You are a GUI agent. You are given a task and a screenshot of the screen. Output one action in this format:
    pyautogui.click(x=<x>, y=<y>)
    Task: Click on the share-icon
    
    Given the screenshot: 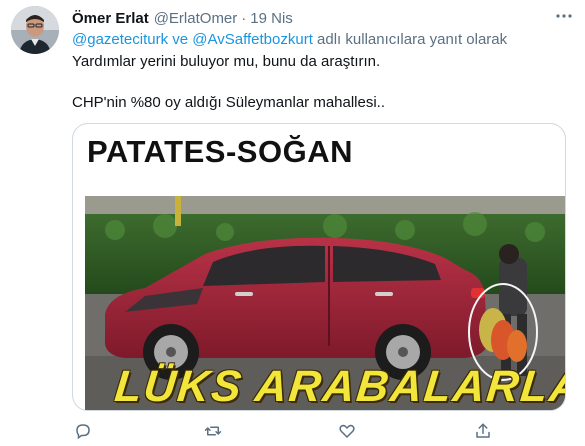 What is the action you would take?
    pyautogui.click(x=483, y=431)
    